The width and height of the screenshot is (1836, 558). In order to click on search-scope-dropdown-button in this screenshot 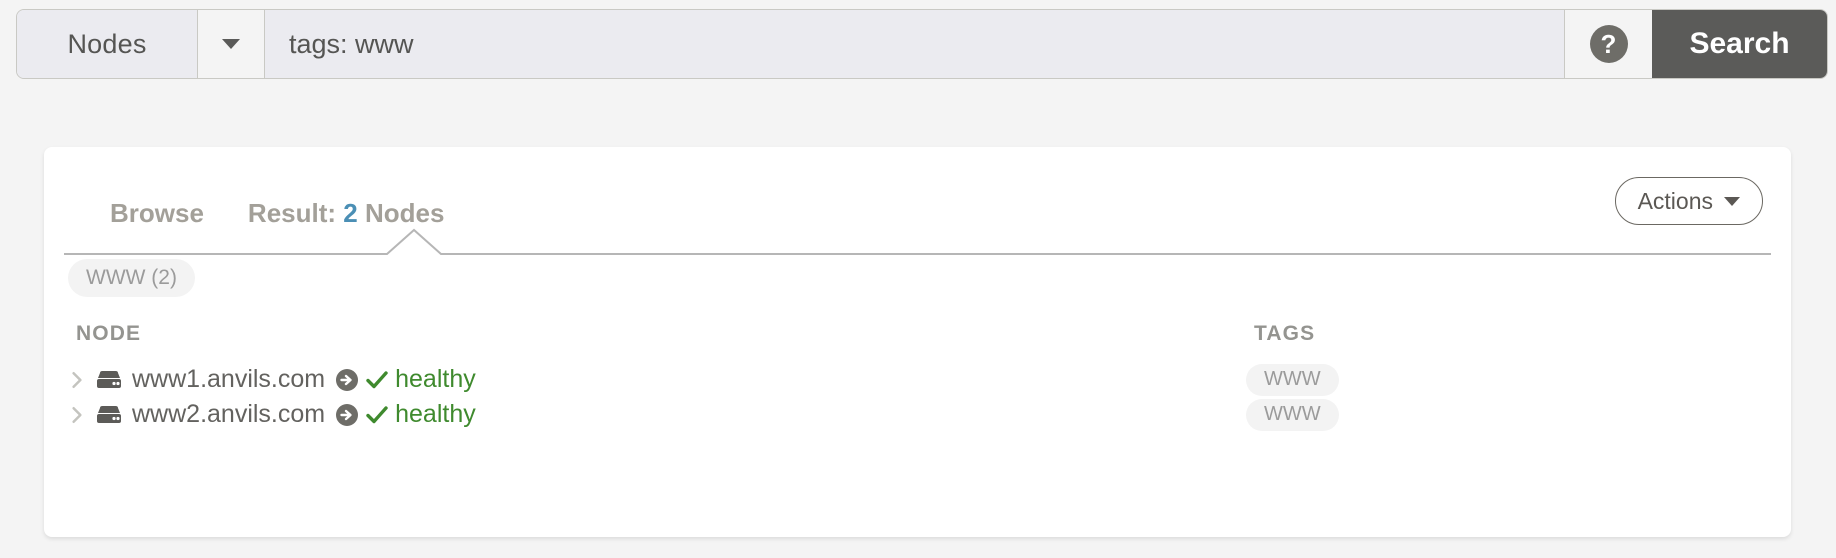, I will do `click(231, 44)`.